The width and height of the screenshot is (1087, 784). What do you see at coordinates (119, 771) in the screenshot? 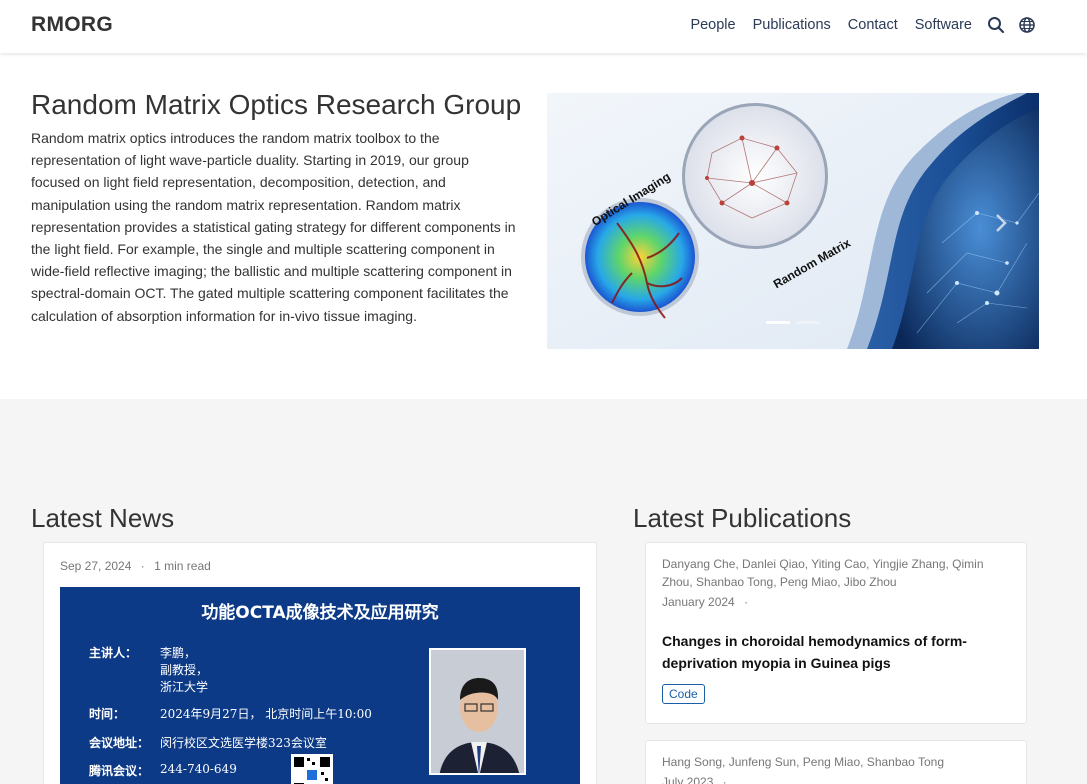
I see `poster-meeting-key: 腾讯会议：` at bounding box center [119, 771].